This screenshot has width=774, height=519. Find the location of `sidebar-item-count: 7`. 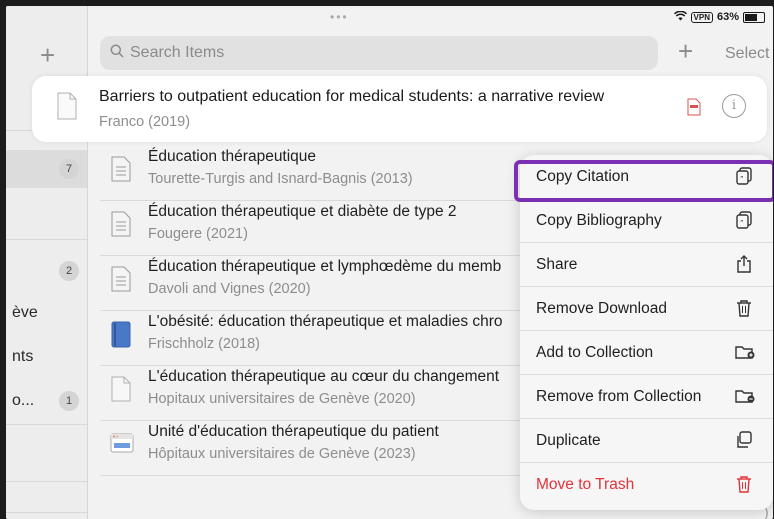

sidebar-item-count: 7 is located at coordinates (69, 169).